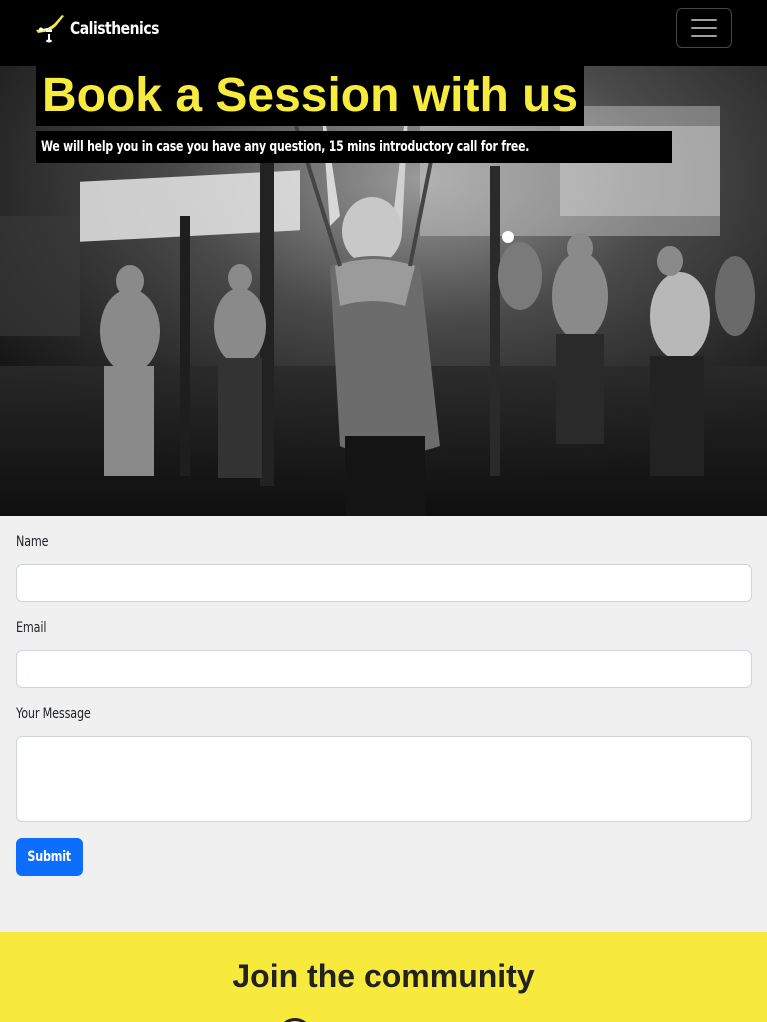  I want to click on community-title: Join the community, so click(383, 976).